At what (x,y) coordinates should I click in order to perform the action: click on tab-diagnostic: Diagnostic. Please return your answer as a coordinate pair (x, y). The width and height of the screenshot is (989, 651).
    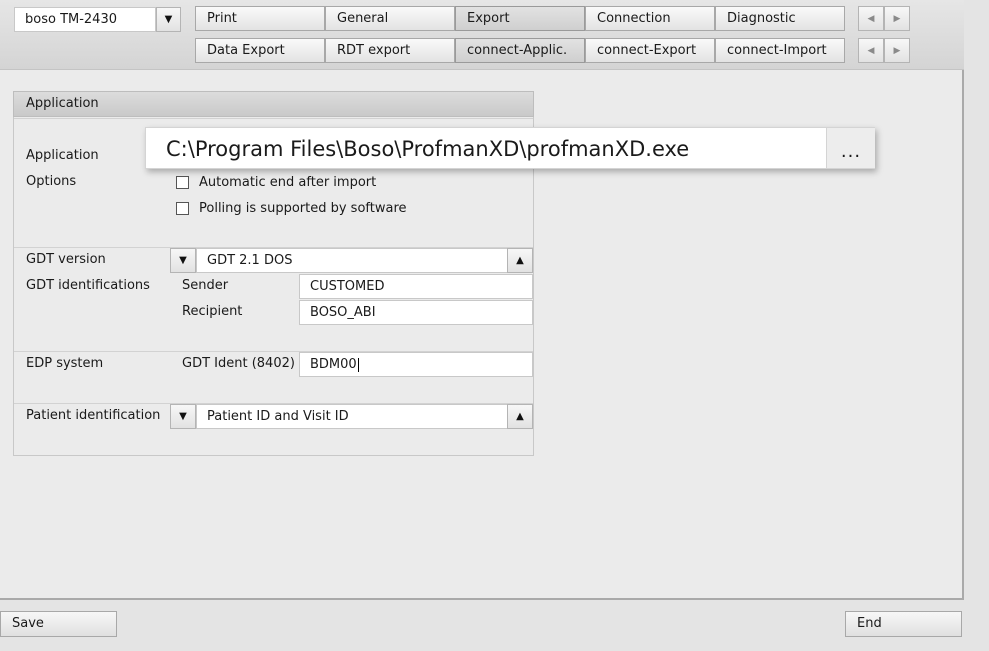
    Looking at the image, I should click on (780, 18).